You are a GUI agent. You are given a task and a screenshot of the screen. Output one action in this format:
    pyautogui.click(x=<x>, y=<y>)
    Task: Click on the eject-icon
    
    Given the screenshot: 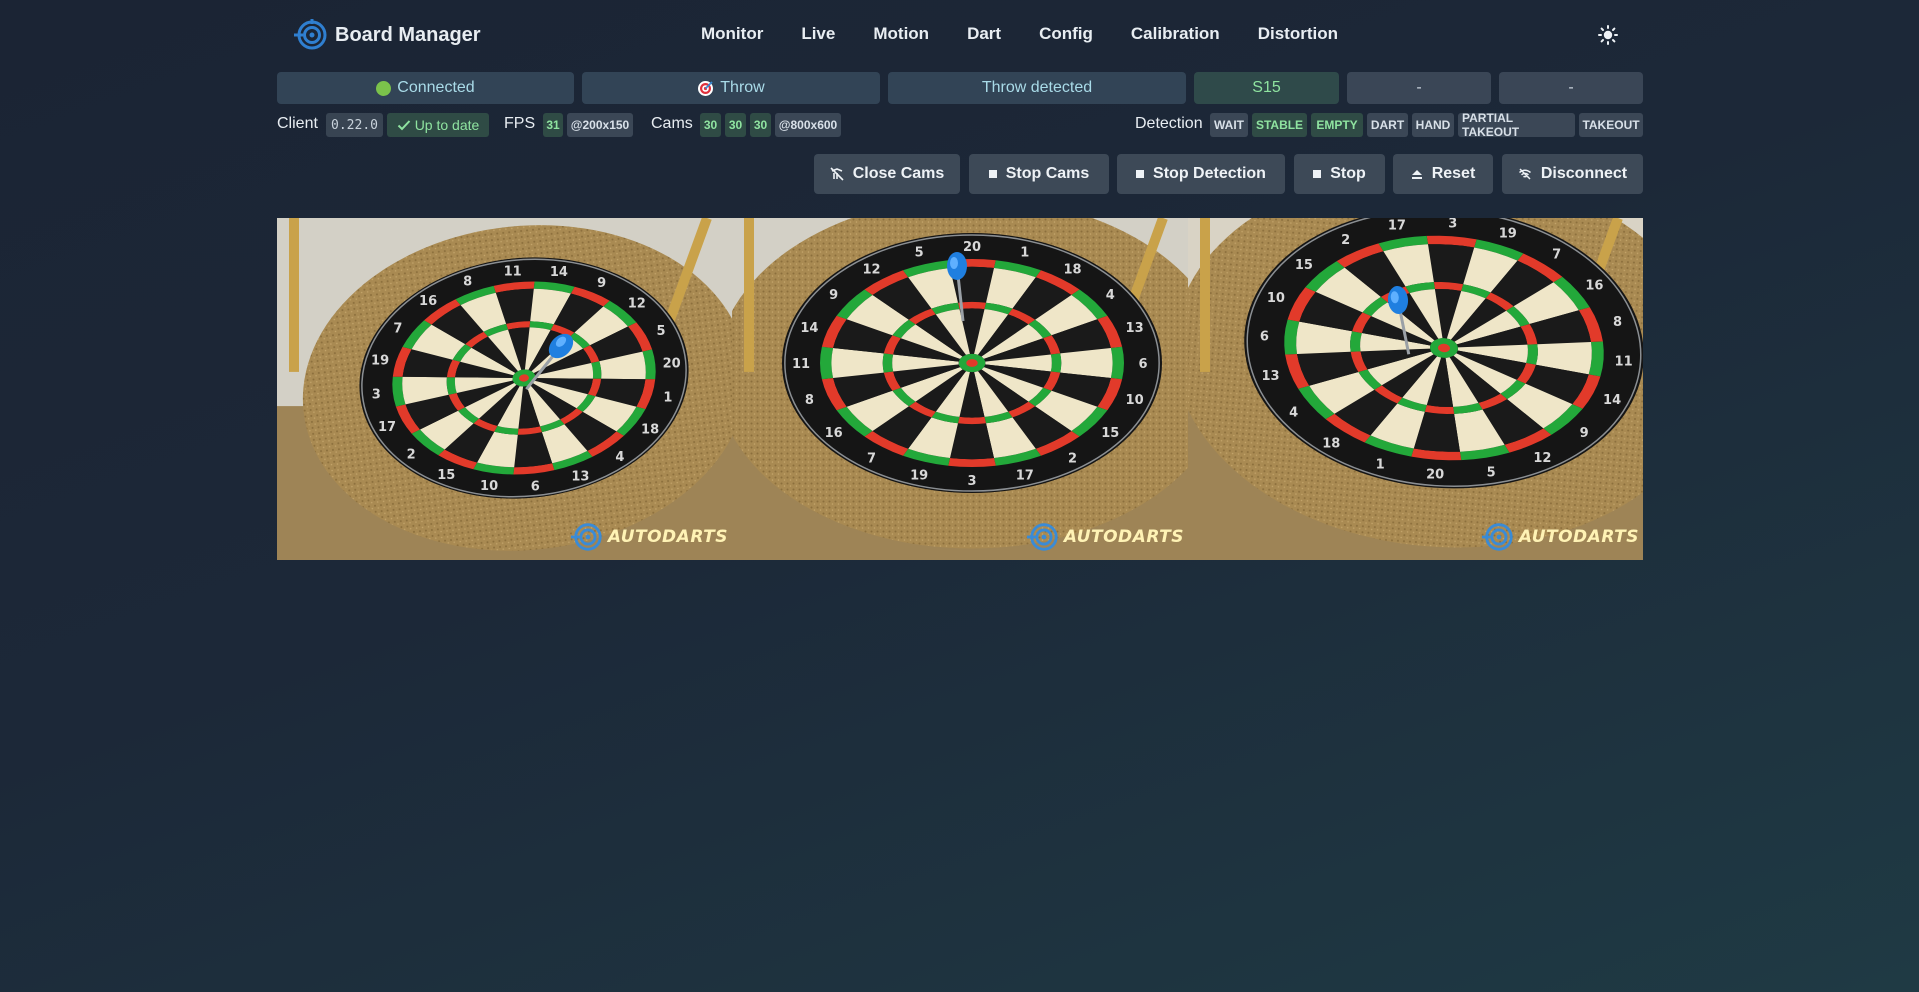 What is the action you would take?
    pyautogui.click(x=1416, y=174)
    